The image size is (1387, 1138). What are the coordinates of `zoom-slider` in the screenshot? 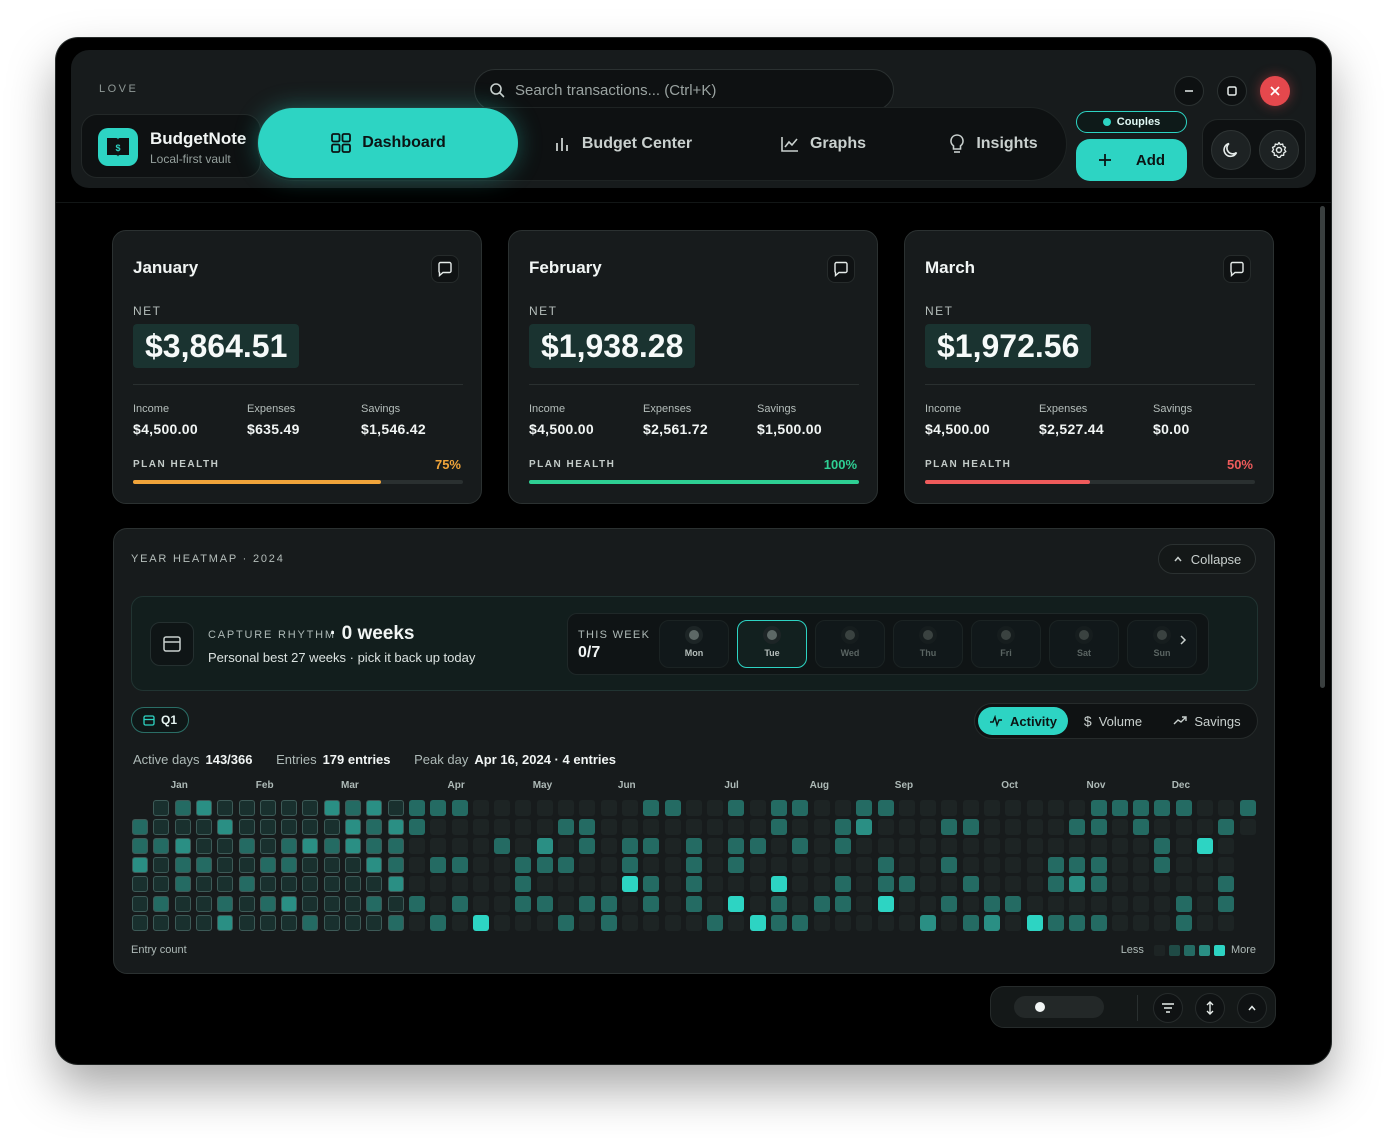 It's located at (1059, 1007).